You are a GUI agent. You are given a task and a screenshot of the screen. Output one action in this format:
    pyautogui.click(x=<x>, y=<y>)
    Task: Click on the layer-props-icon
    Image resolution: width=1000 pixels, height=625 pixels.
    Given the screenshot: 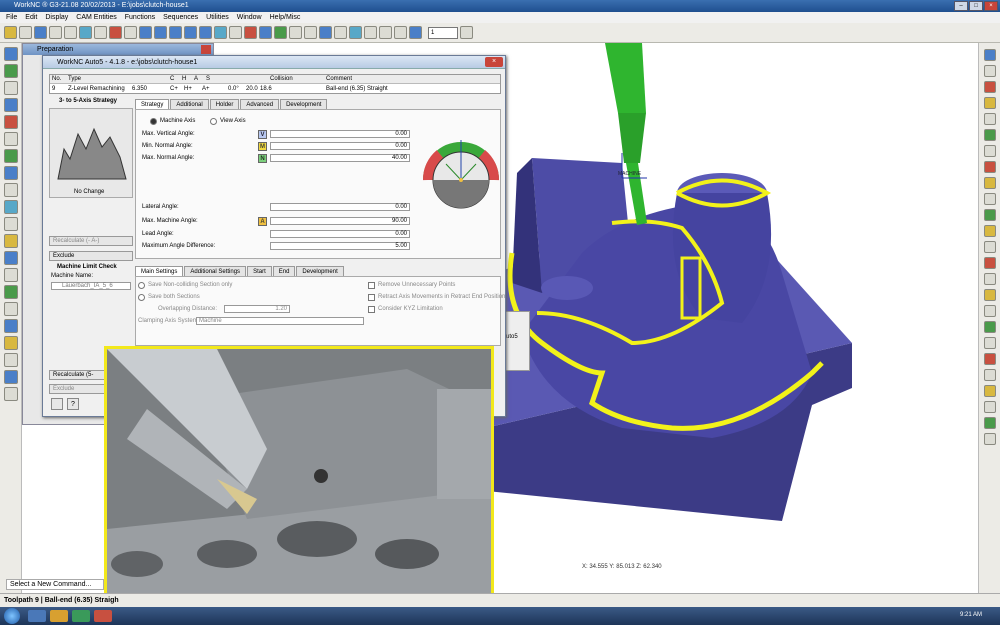 What is the action you would take?
    pyautogui.click(x=466, y=32)
    